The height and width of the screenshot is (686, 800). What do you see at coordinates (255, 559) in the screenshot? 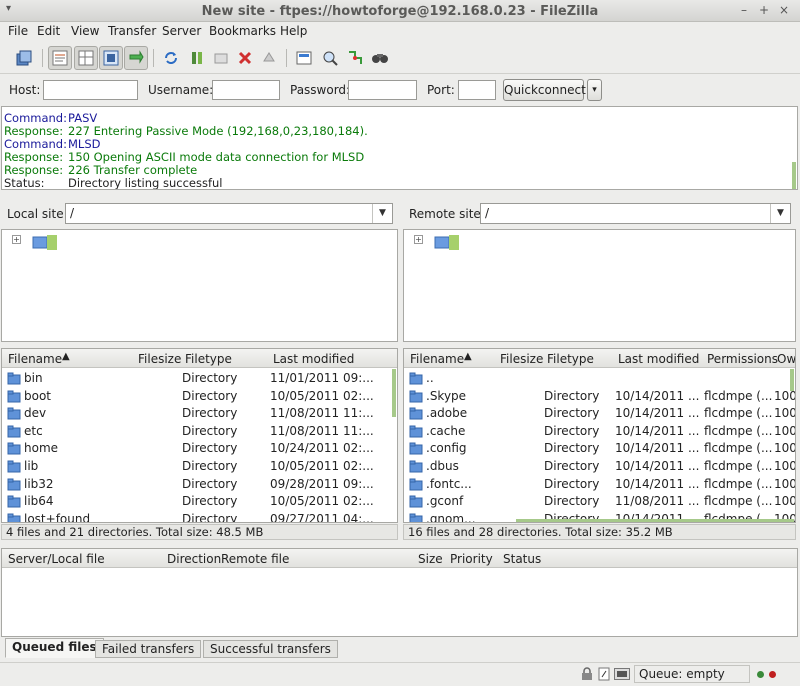
I see `column-remote-file: Remote file` at bounding box center [255, 559].